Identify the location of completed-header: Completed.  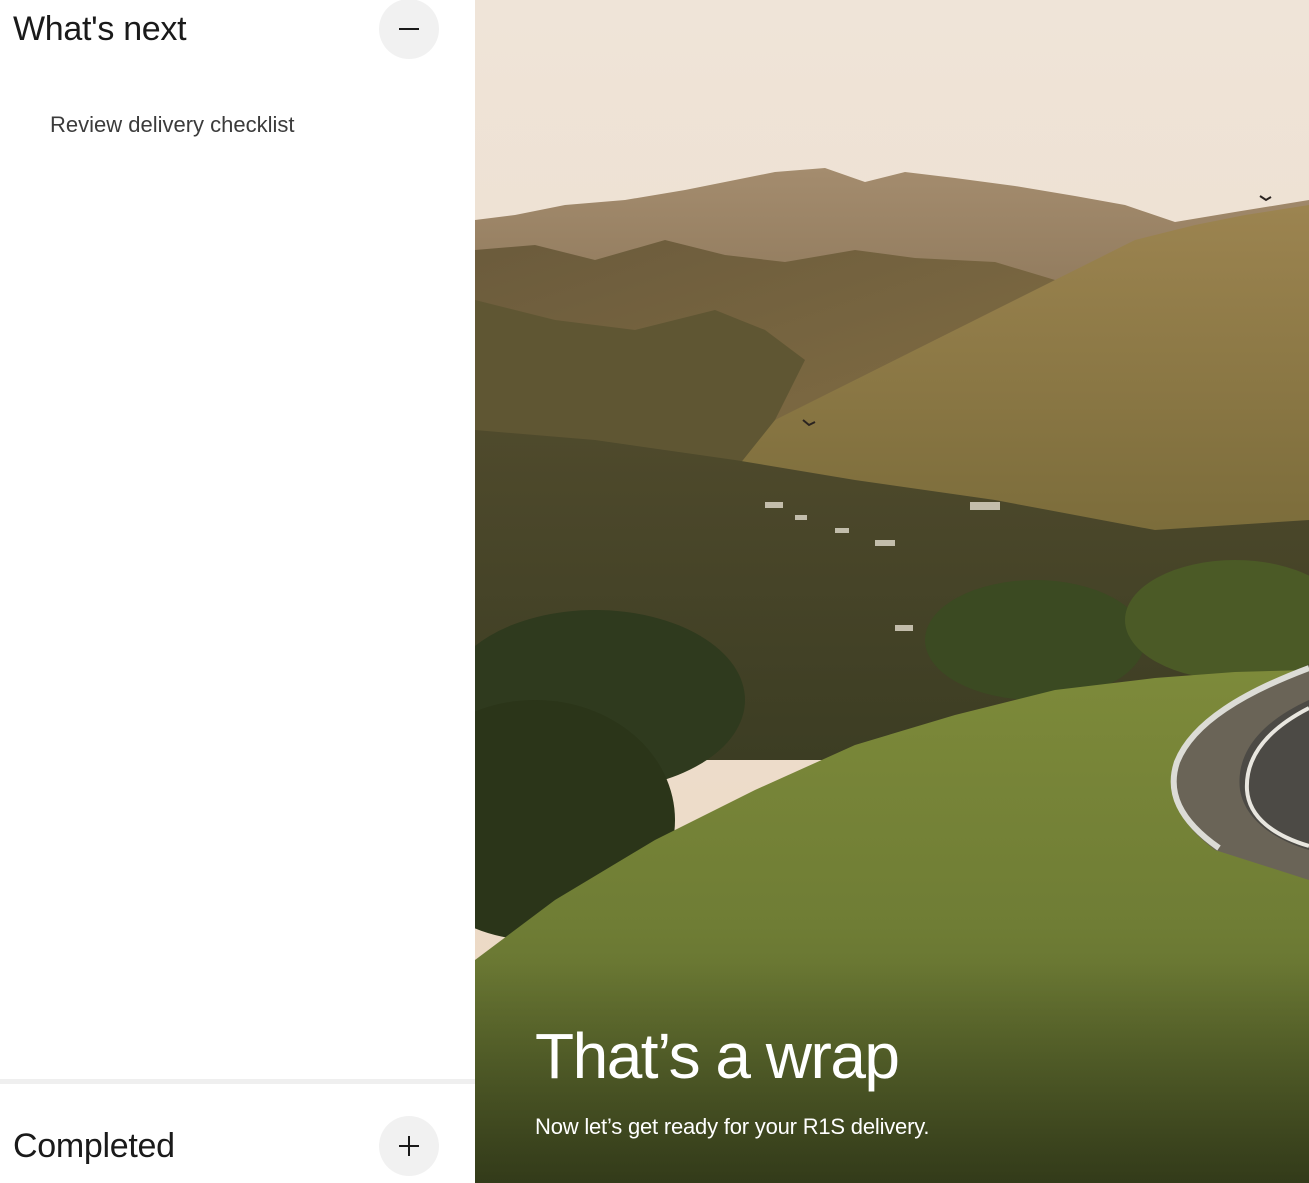
(237, 1146).